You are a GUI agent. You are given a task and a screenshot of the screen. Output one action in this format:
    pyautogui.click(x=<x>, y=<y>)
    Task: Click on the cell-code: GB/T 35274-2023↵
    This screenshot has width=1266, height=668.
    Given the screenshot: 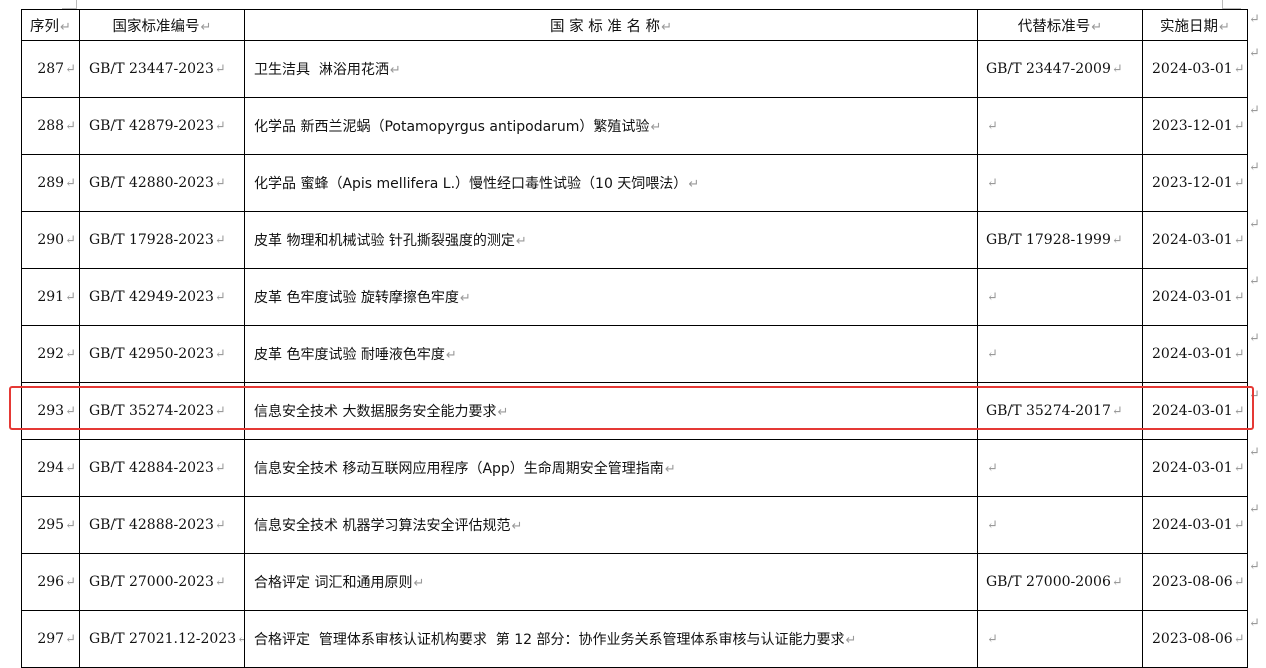 What is the action you would take?
    pyautogui.click(x=162, y=411)
    